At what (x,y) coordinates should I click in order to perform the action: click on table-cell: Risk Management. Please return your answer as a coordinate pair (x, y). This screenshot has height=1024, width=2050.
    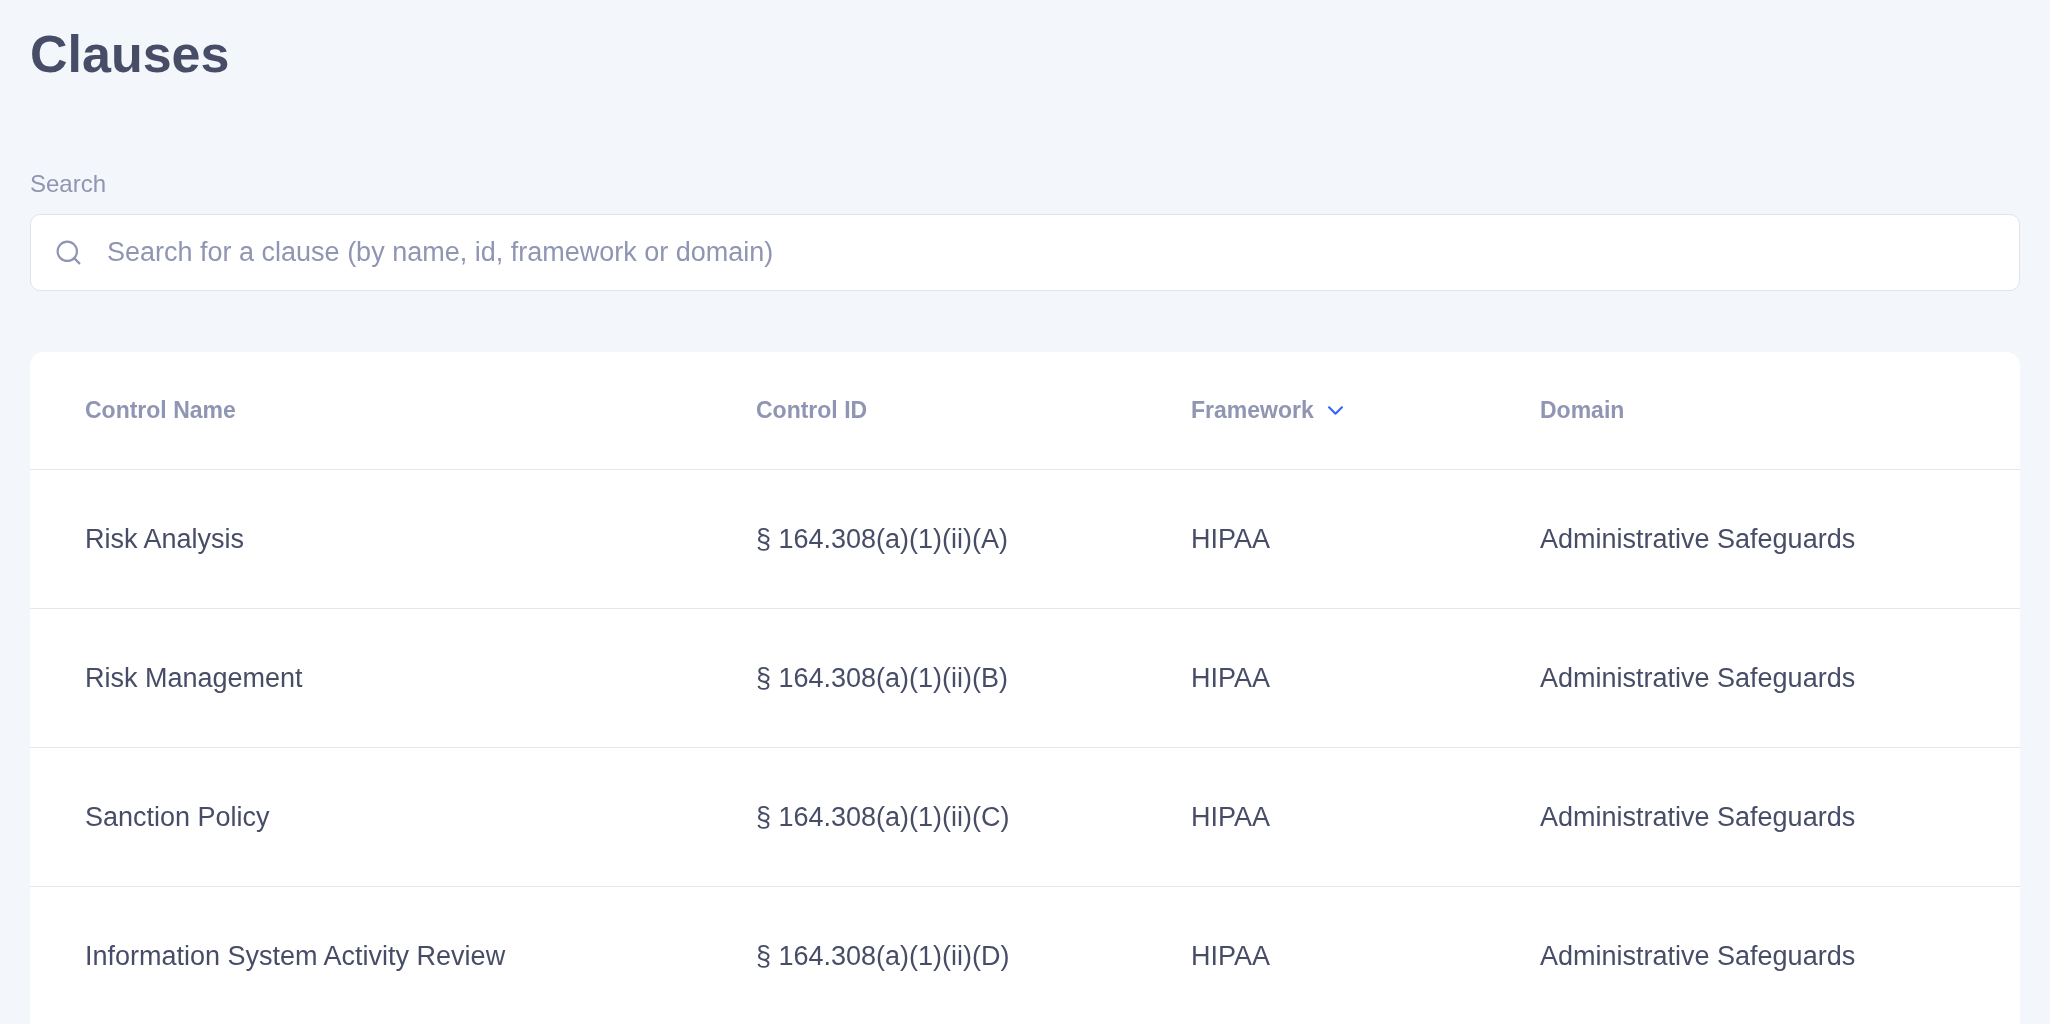
    Looking at the image, I should click on (194, 677).